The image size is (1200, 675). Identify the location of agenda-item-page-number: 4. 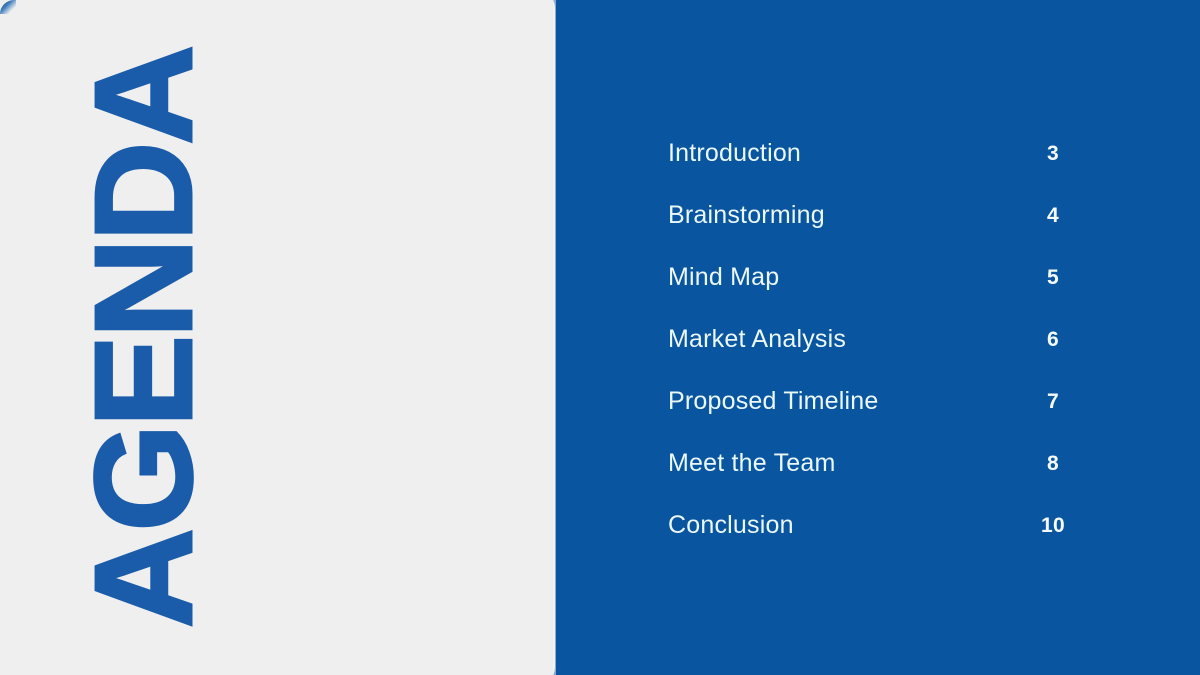
(1053, 215).